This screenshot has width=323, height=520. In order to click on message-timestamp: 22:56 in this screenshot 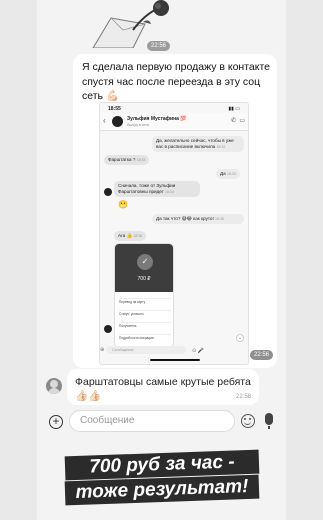, I will do `click(261, 355)`.